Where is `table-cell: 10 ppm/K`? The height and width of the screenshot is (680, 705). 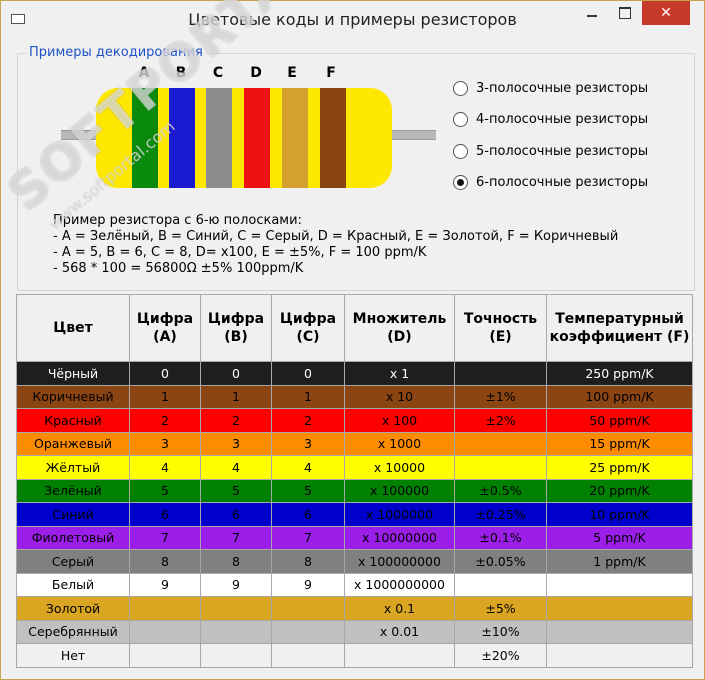 table-cell: 10 ppm/K is located at coordinates (619, 514).